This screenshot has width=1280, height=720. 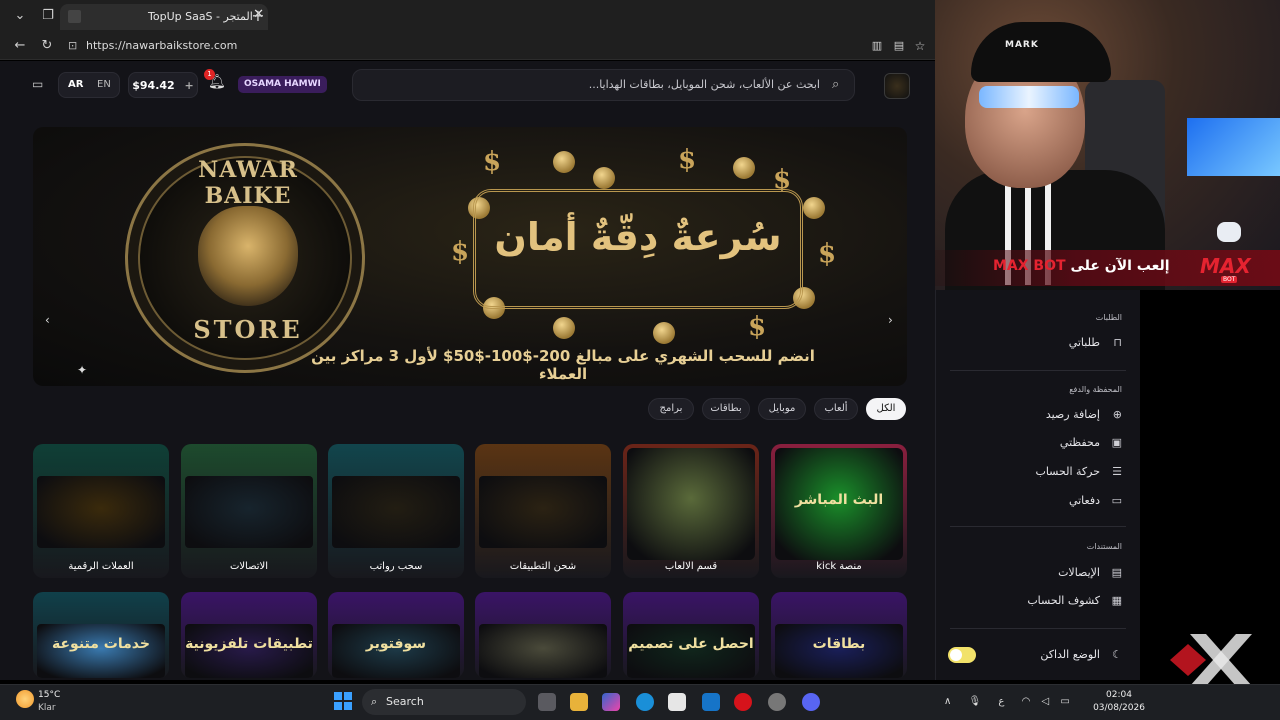 I want to click on weather-temperature: 15°C, so click(x=49, y=695).